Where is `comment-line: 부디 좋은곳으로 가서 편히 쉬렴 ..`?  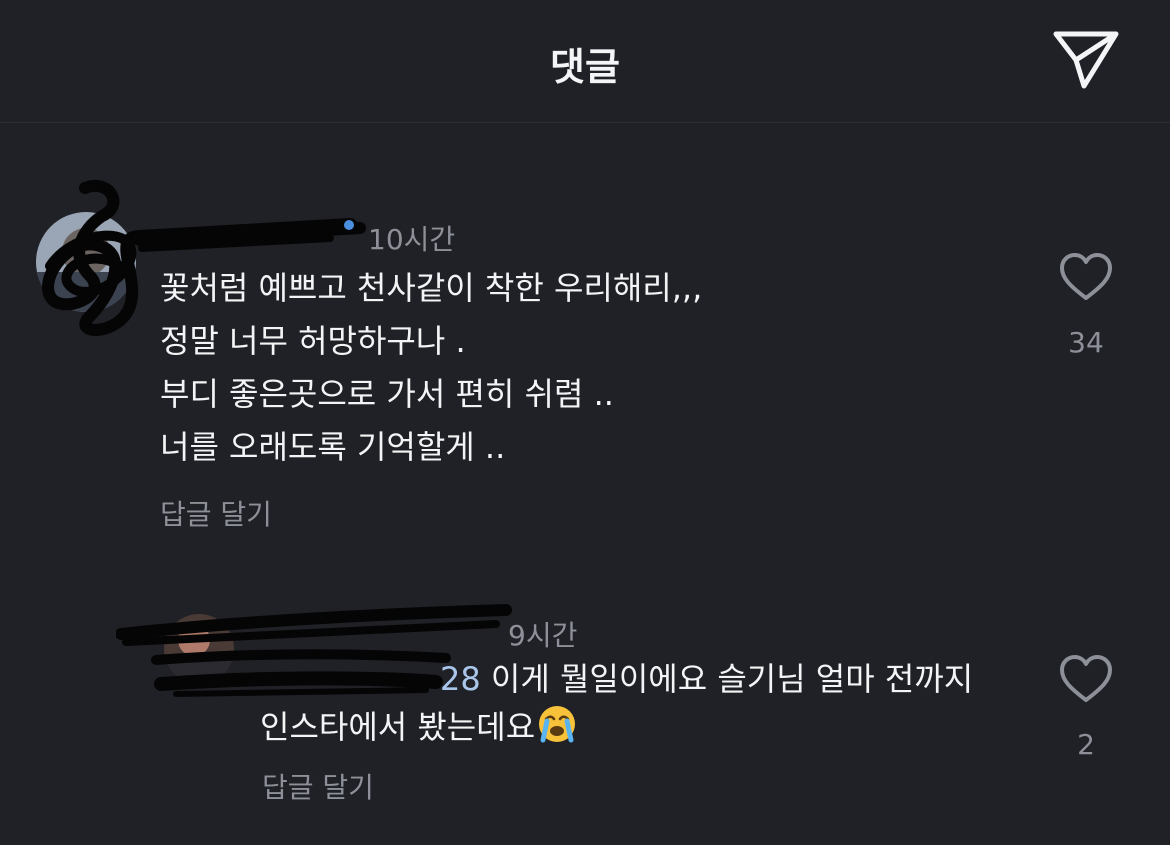 comment-line: 부디 좋은곳으로 가서 편히 쉬렴 .. is located at coordinates (387, 394).